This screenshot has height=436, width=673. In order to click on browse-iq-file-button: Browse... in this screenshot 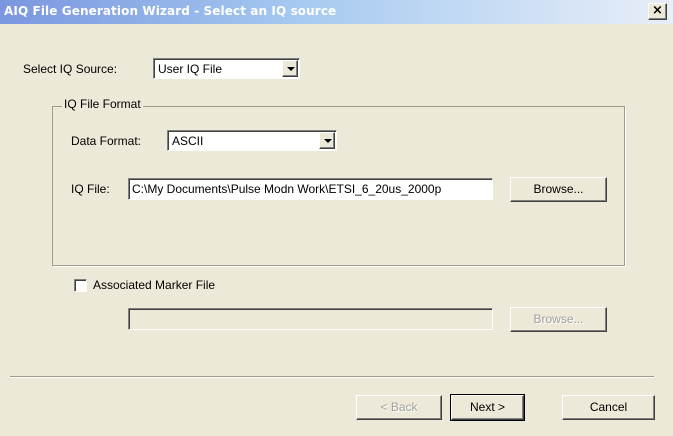, I will do `click(558, 189)`.